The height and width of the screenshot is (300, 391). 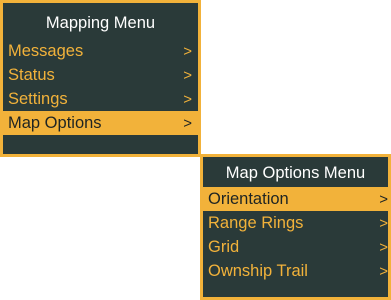 I want to click on menu-item-ownship-trail: Ownship Trail >, so click(x=295, y=271).